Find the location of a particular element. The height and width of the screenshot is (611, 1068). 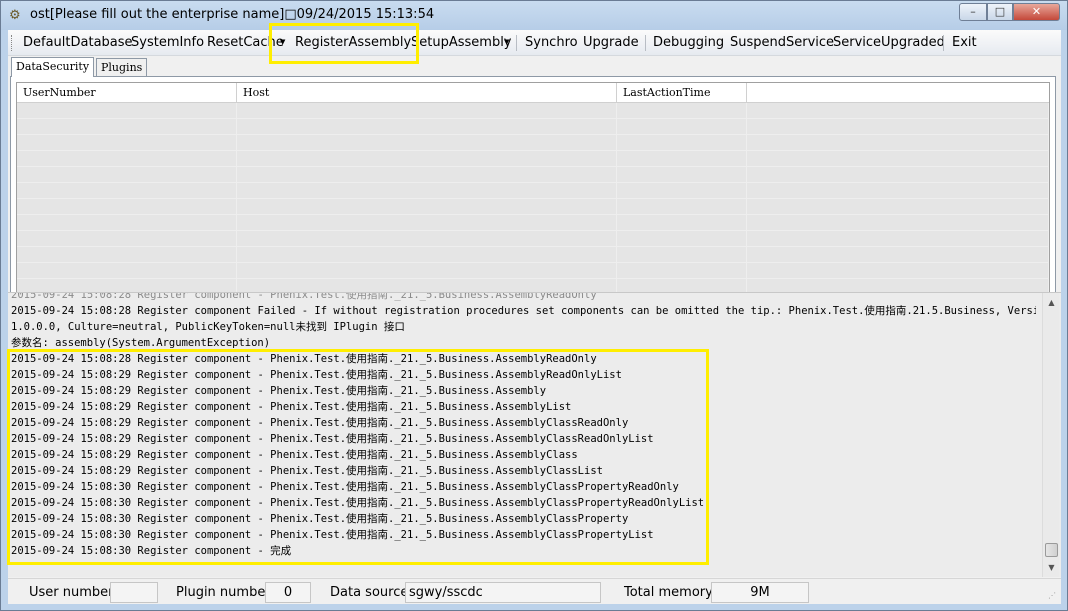

log-scrollbar: ▲ ▼ is located at coordinates (1050, 435).